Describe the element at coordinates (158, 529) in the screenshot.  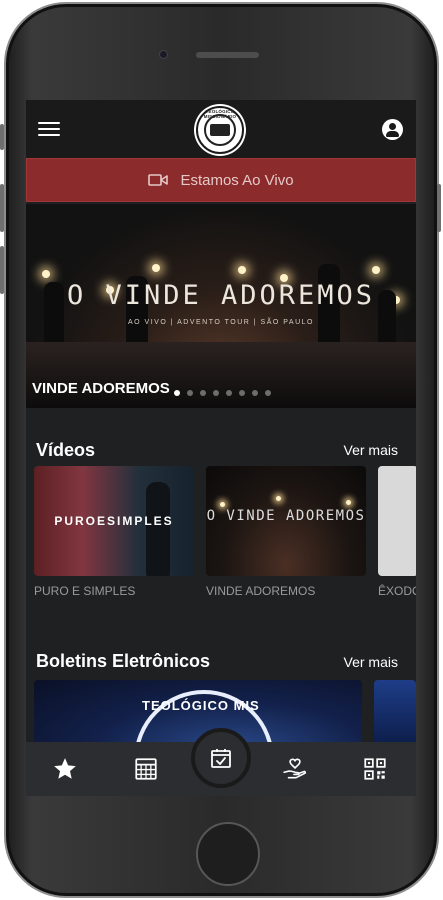
I see `singer-silhouette` at that location.